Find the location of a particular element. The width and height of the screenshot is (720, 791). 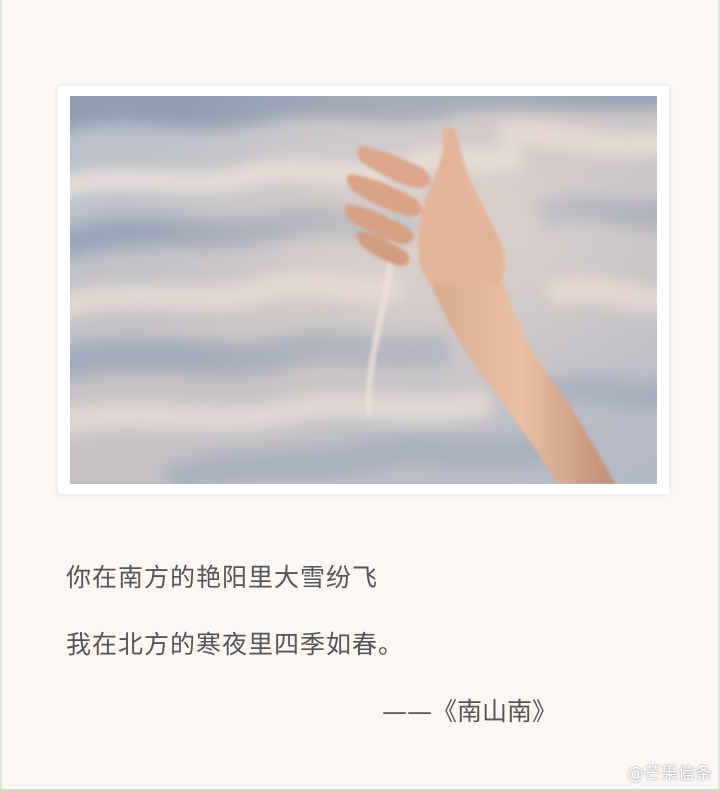

poem-line-1: 你在南方的艳阳里大雪纷飞 is located at coordinates (222, 577).